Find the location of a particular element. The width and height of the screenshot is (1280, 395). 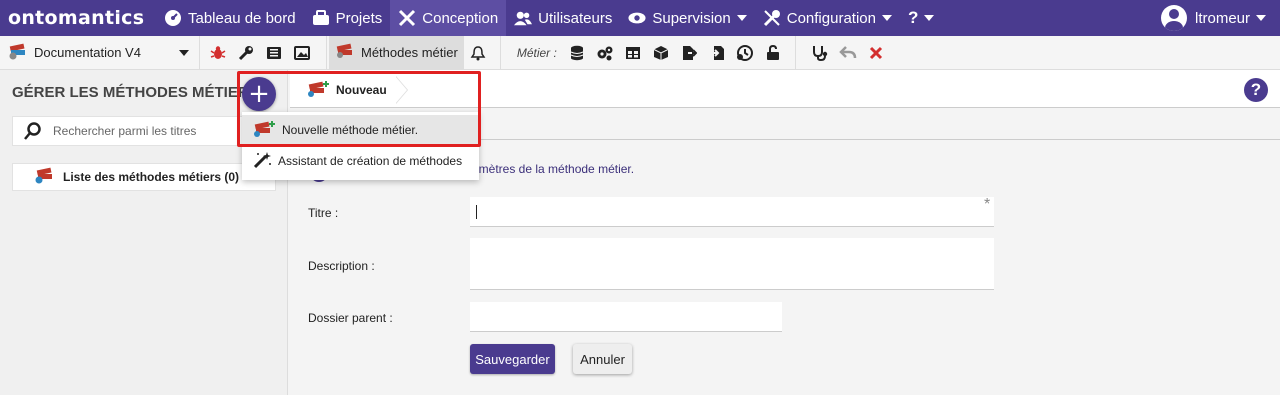

table-icon is located at coordinates (633, 53).